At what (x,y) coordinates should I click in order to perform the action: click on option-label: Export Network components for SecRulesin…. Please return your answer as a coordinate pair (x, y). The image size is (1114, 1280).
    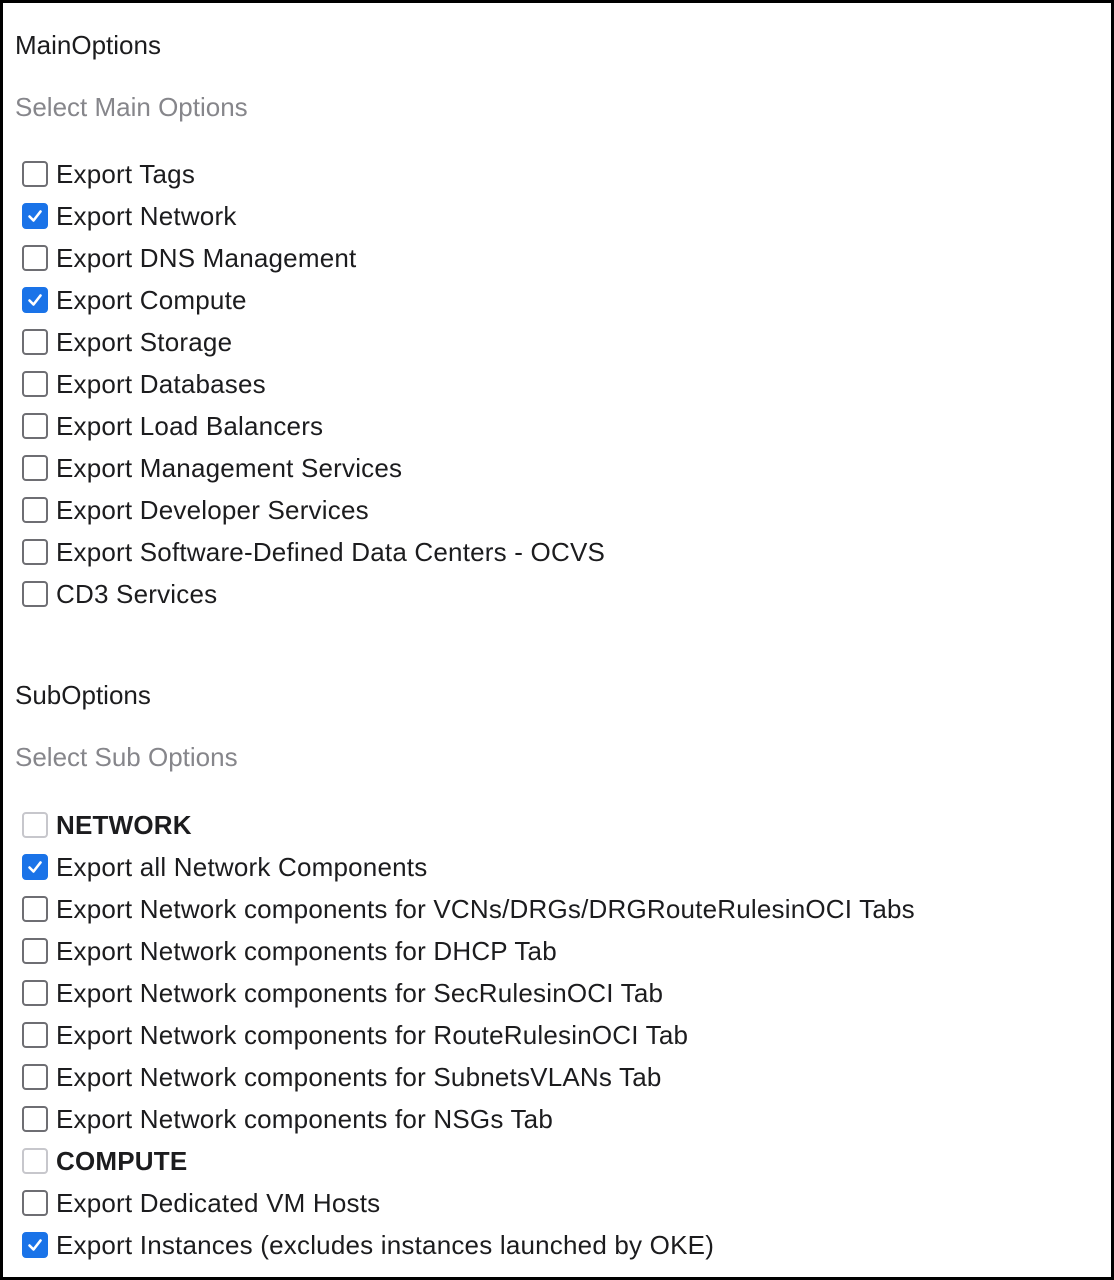
    Looking at the image, I should click on (360, 993).